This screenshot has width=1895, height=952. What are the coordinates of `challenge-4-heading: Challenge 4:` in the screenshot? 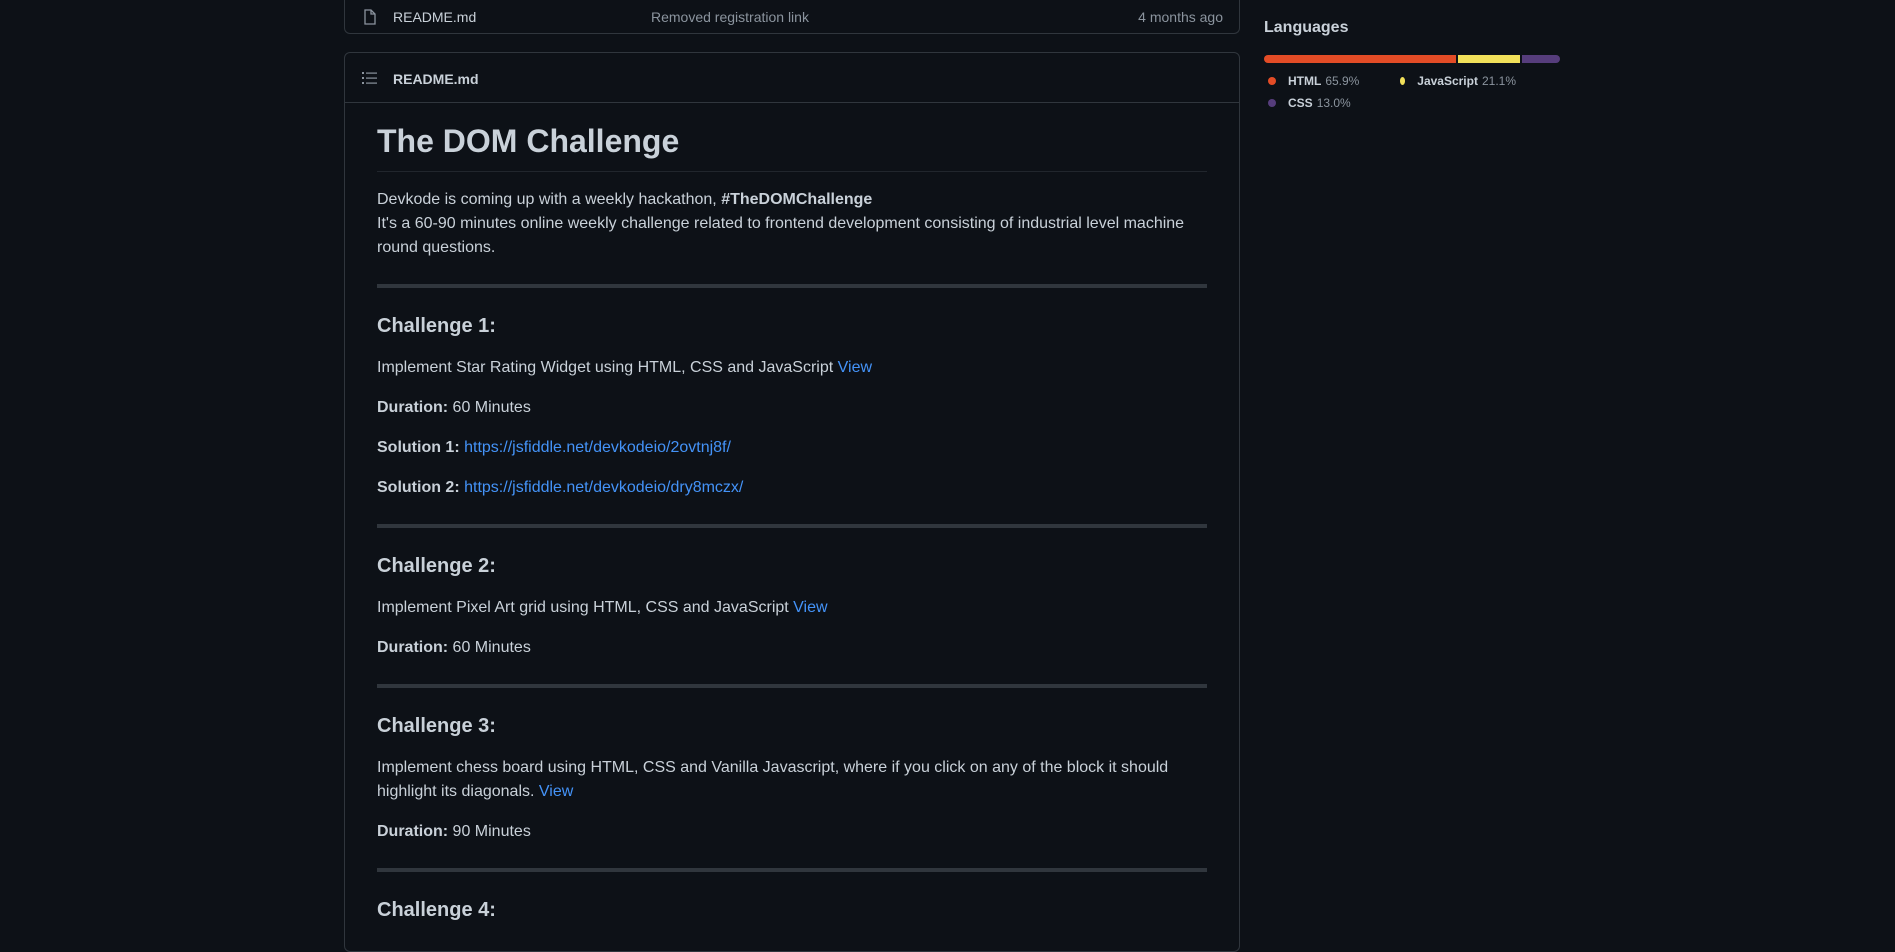 It's located at (436, 910).